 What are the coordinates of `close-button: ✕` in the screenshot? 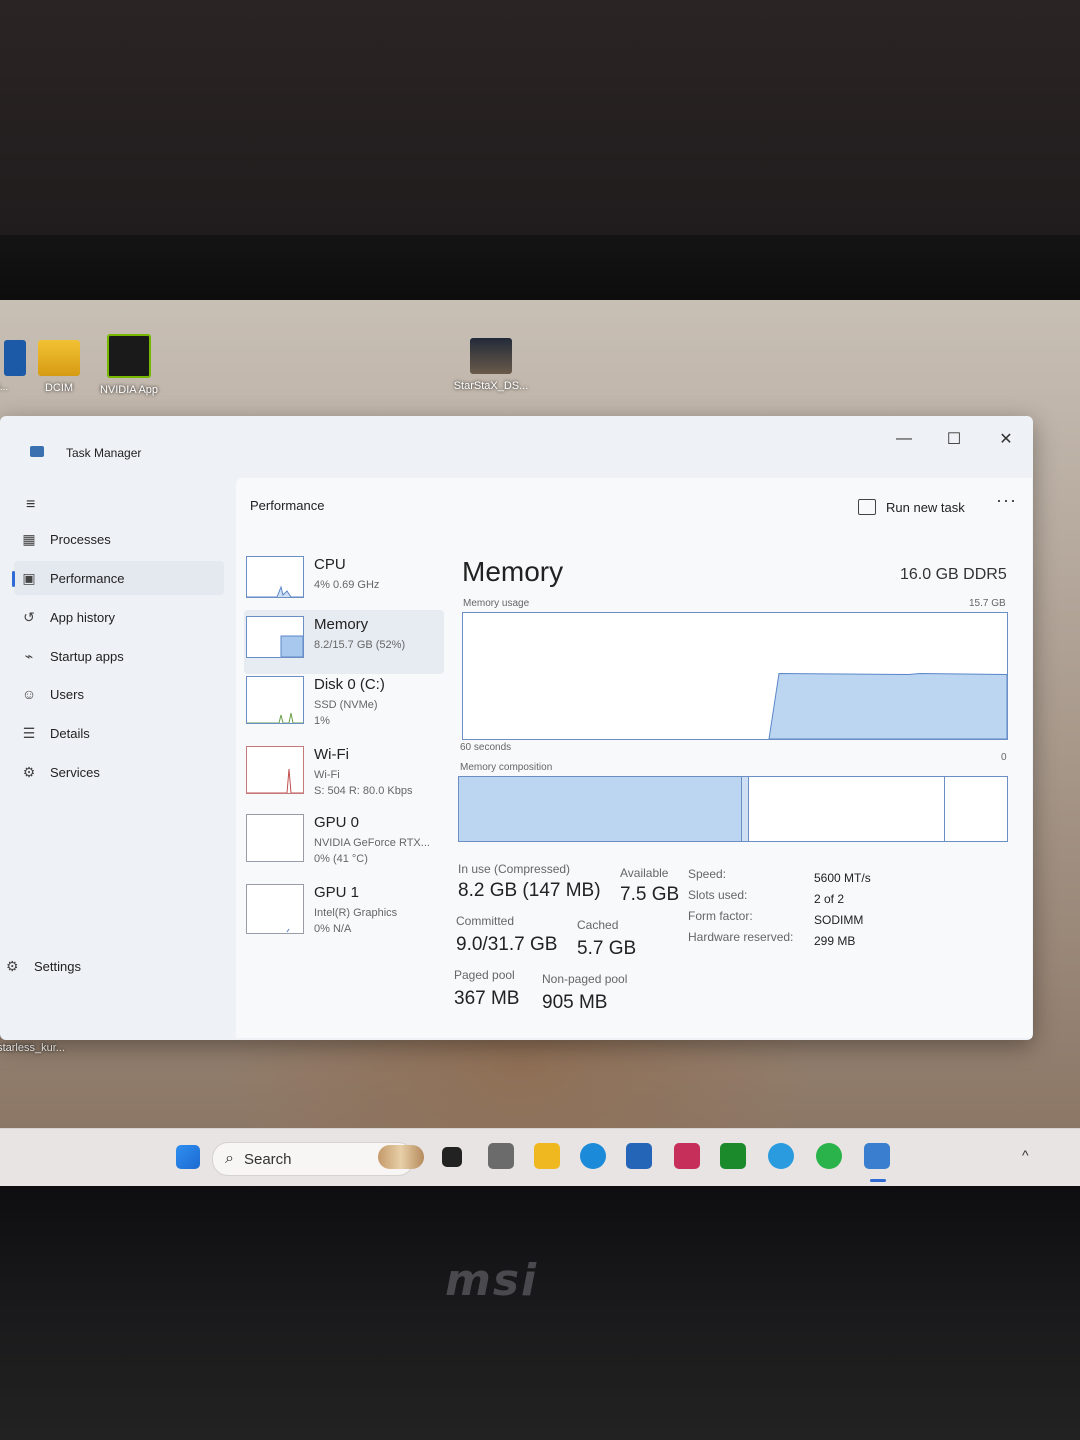 It's located at (1006, 439).